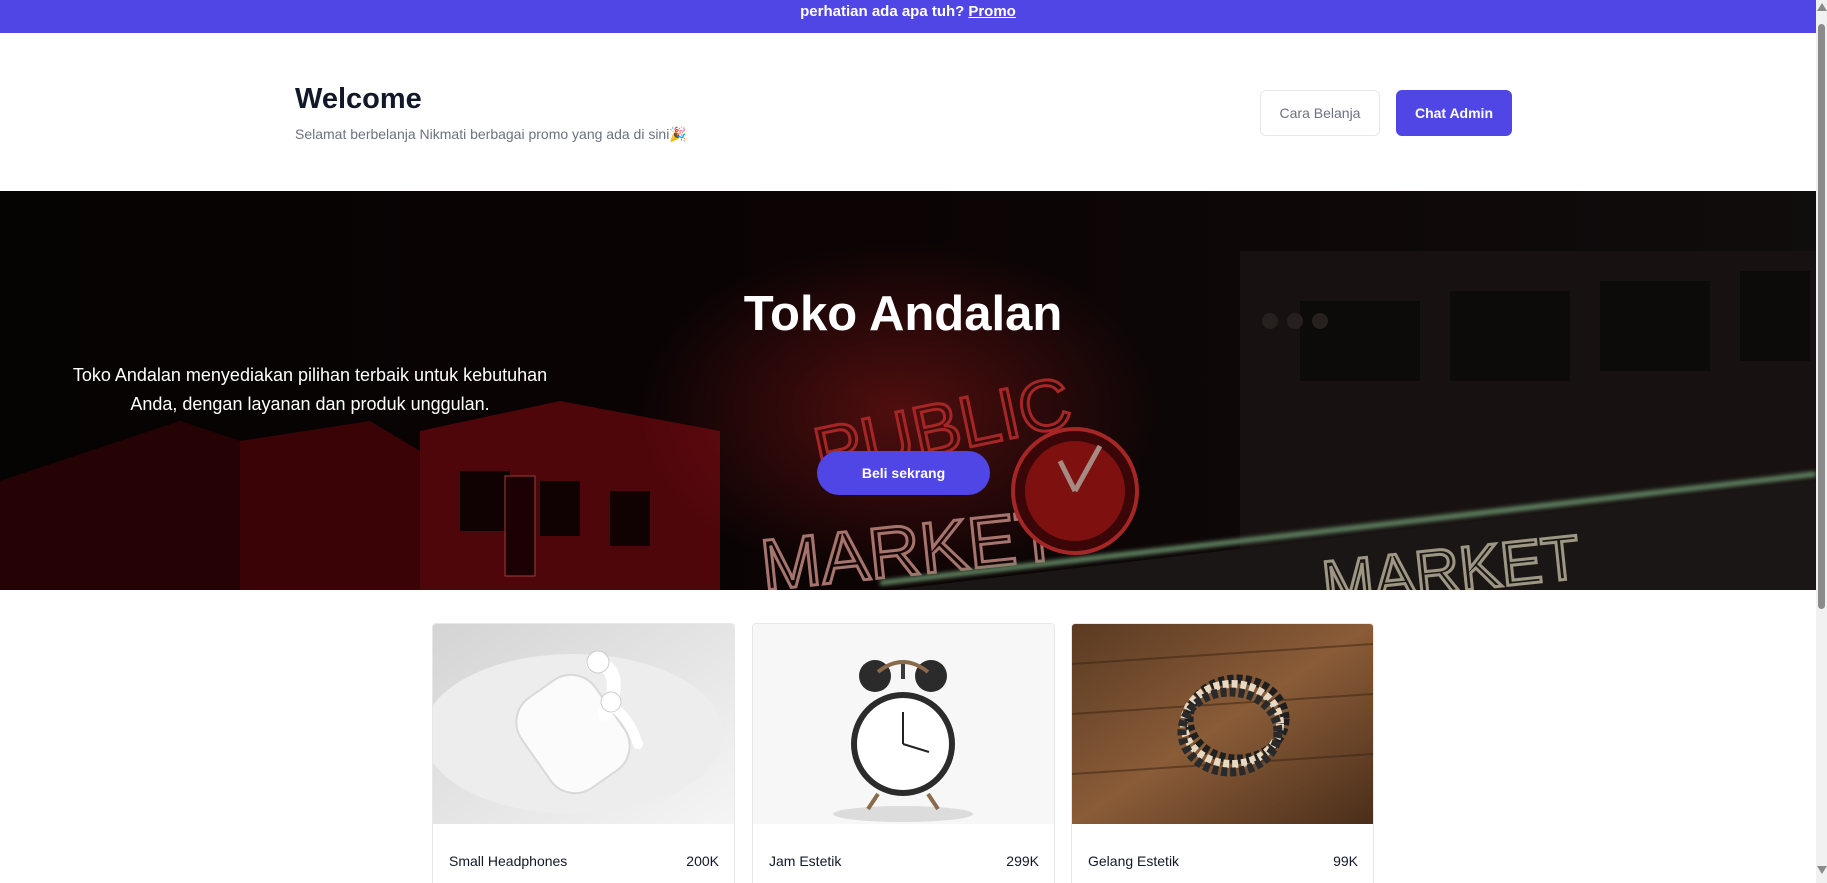  I want to click on product-price: 99K, so click(1345, 861).